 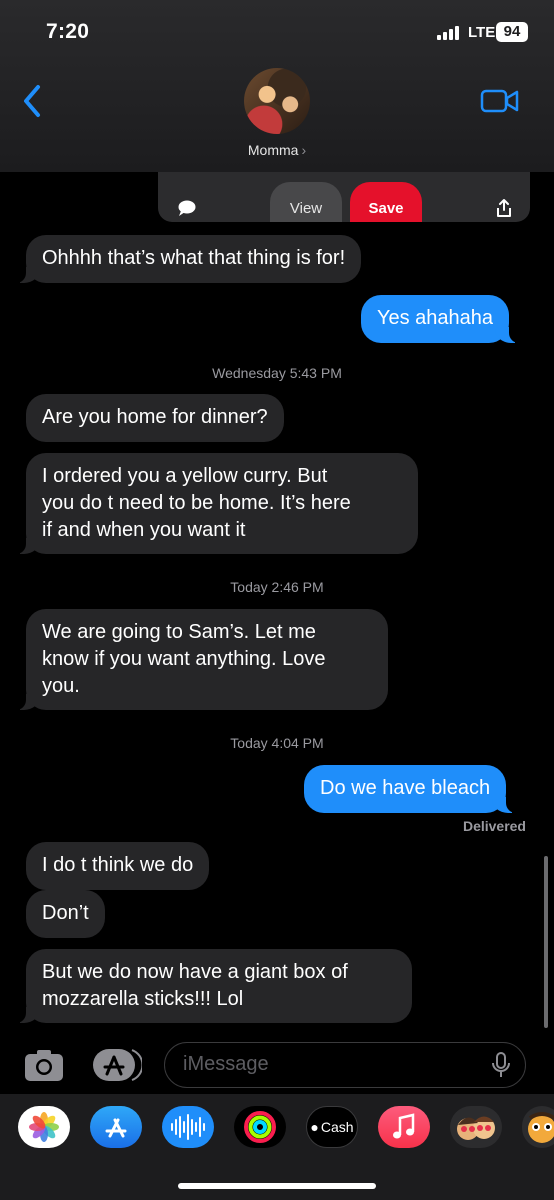 I want to click on animoji-face-icon, so click(x=541, y=1127).